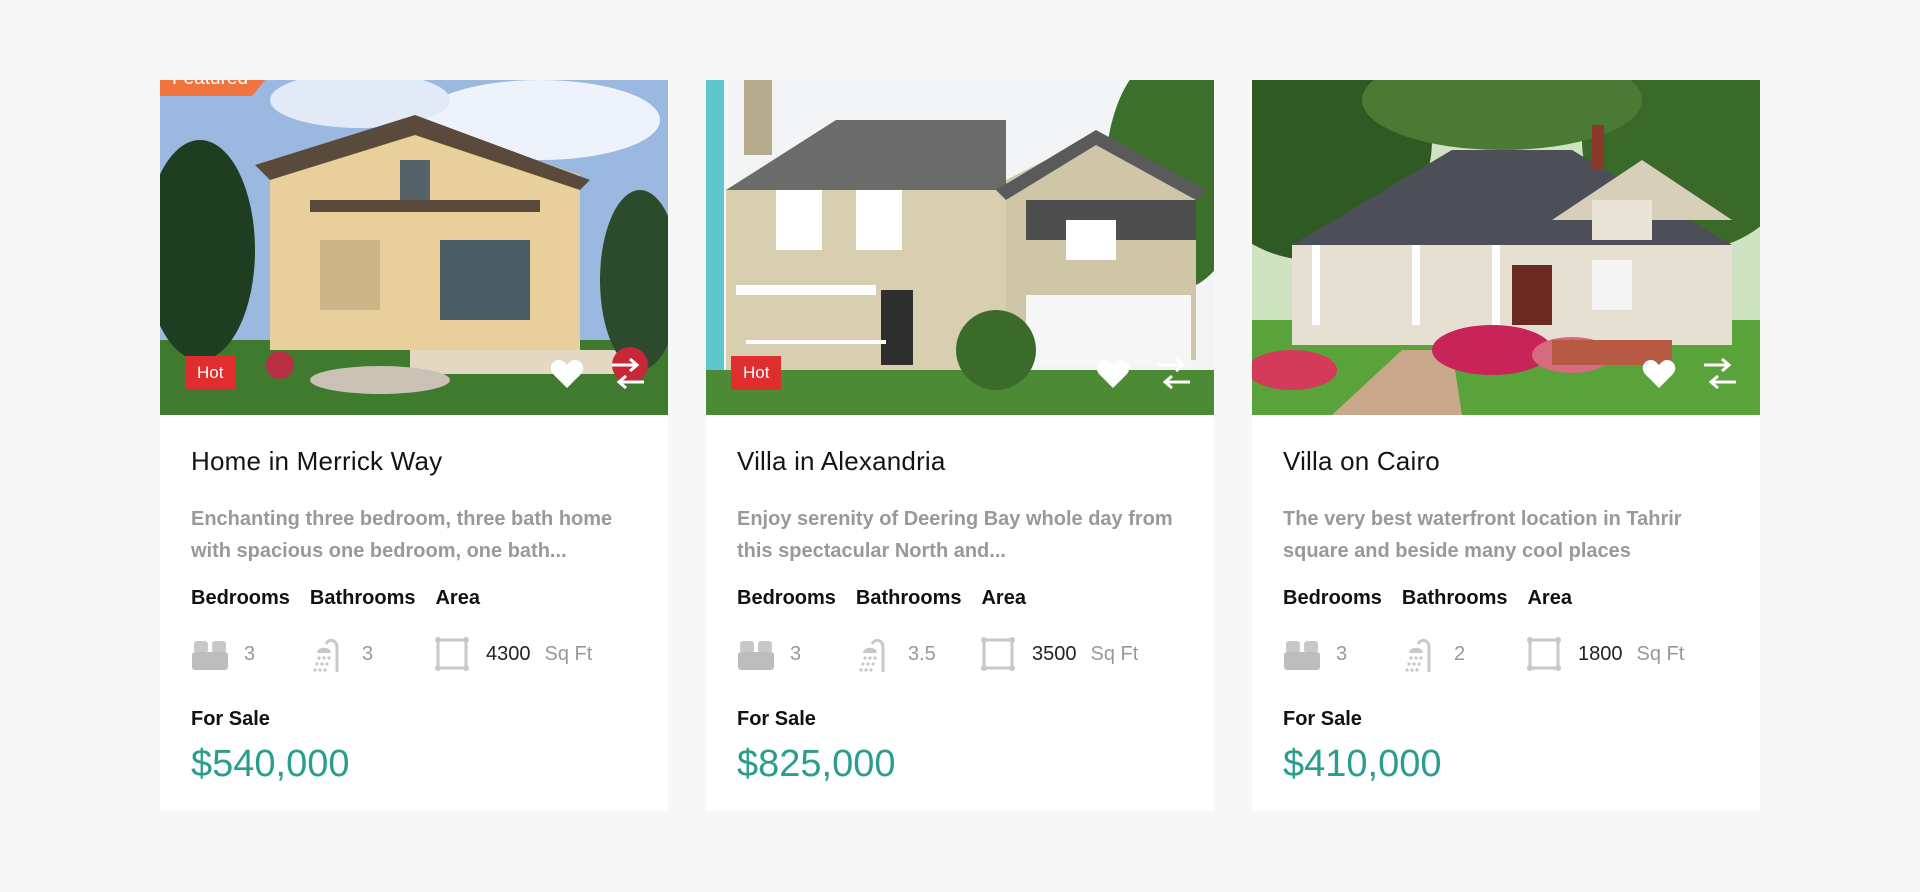 The width and height of the screenshot is (1920, 892). I want to click on property-title: Villa on Cairo, so click(1506, 461).